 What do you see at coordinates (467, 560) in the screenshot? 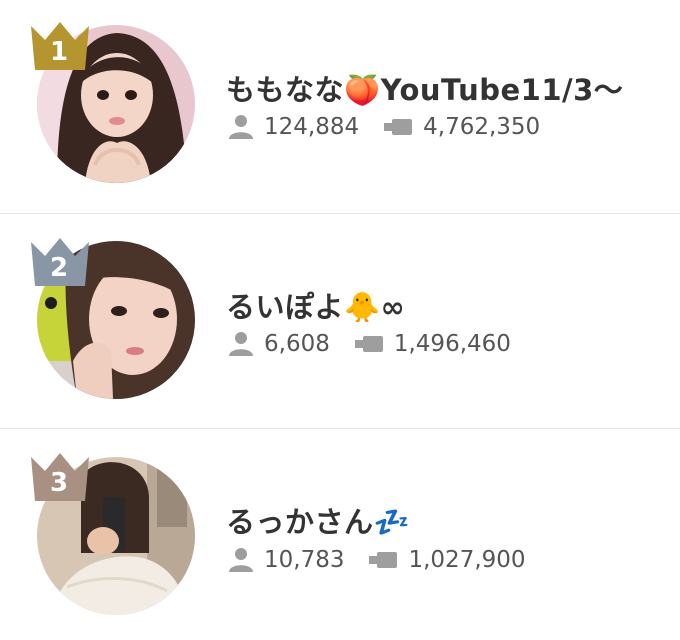
I see `view-count: 1,027,900` at bounding box center [467, 560].